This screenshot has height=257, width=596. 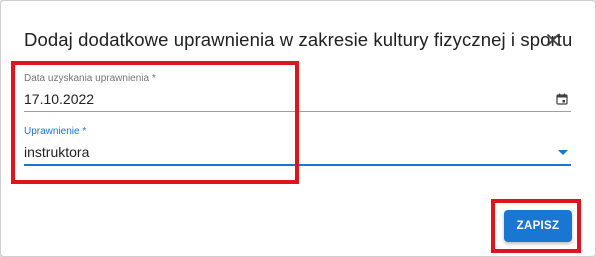 I want to click on chevron-down-icon, so click(x=563, y=153).